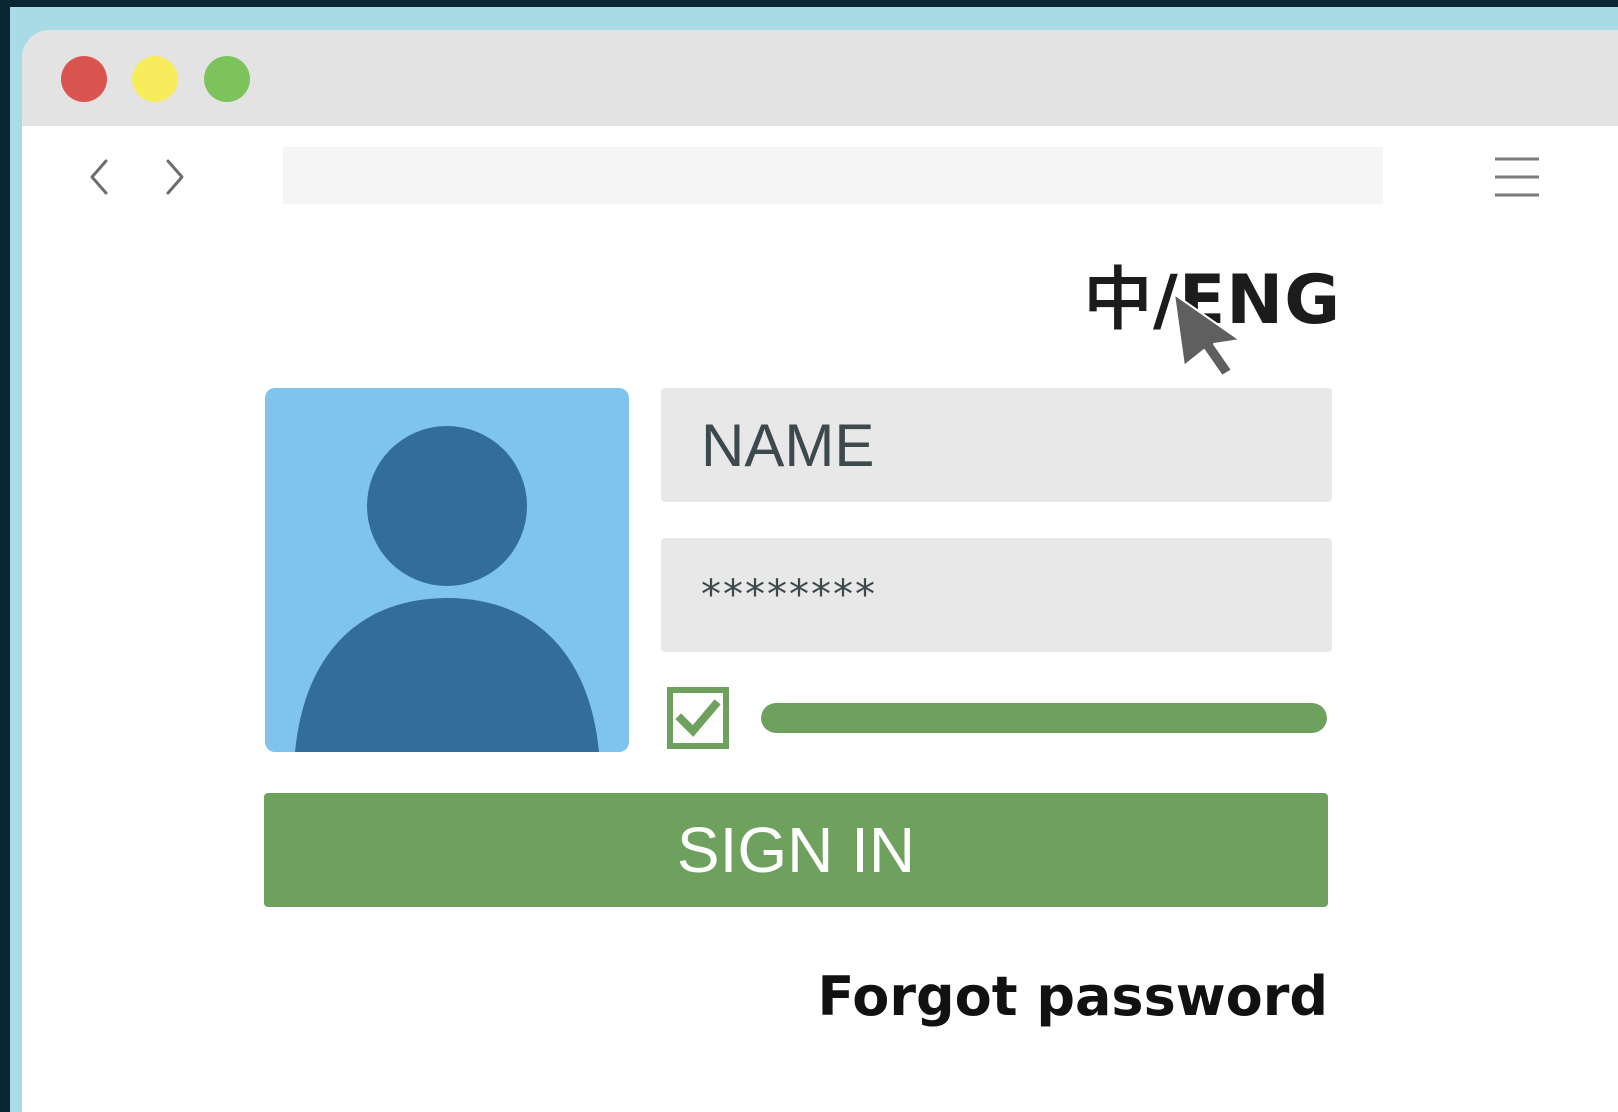 The image size is (1618, 1112). I want to click on user-avatar-icon, so click(447, 589).